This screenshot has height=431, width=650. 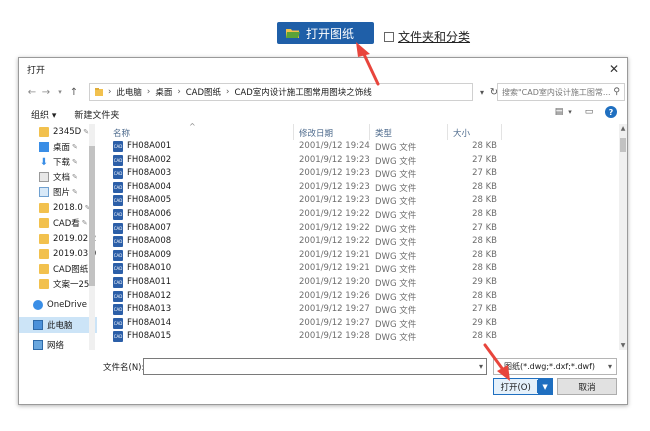 What do you see at coordinates (334, 309) in the screenshot?
I see `file-date: 2001/9/12 19:27` at bounding box center [334, 309].